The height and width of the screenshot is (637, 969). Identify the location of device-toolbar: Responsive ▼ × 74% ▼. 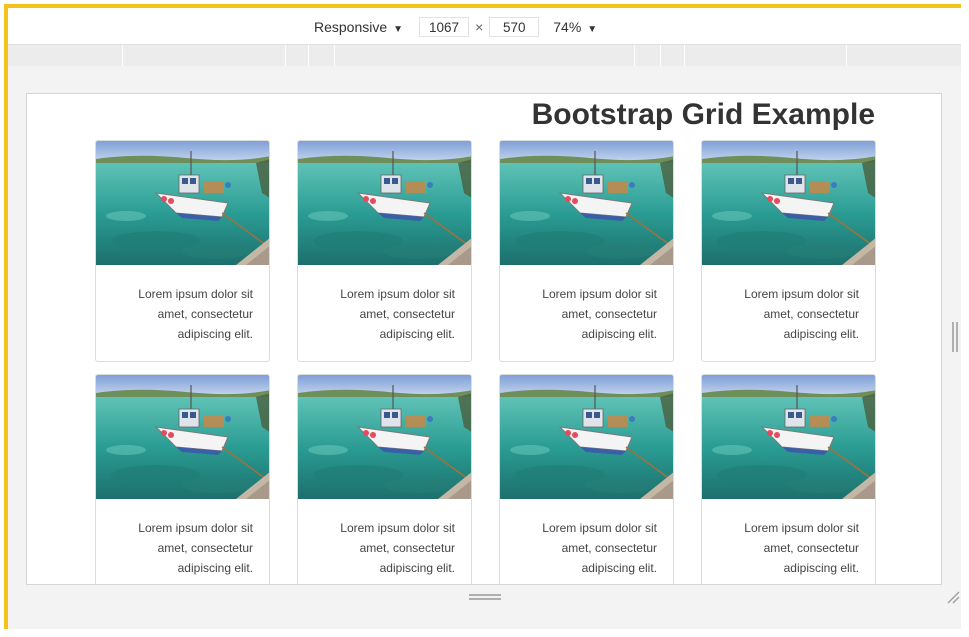
(484, 26).